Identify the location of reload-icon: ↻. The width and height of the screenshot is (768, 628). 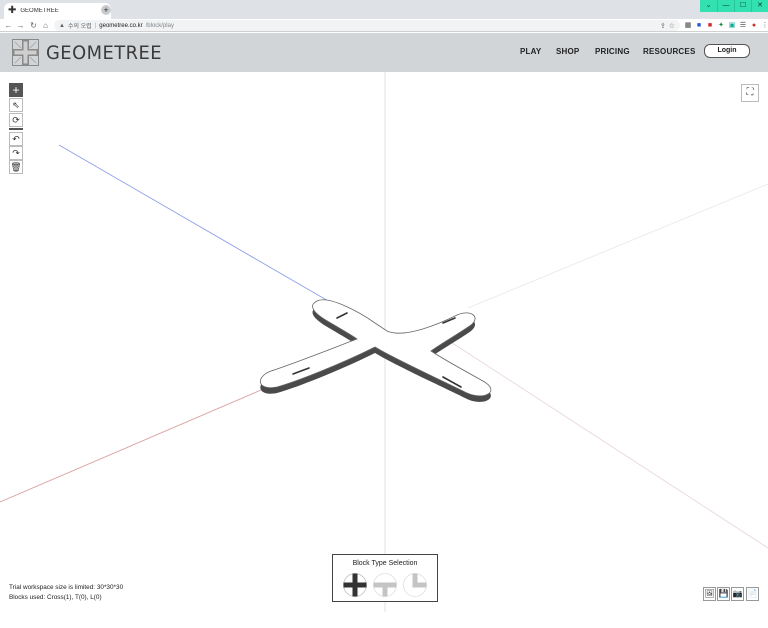
(33, 25).